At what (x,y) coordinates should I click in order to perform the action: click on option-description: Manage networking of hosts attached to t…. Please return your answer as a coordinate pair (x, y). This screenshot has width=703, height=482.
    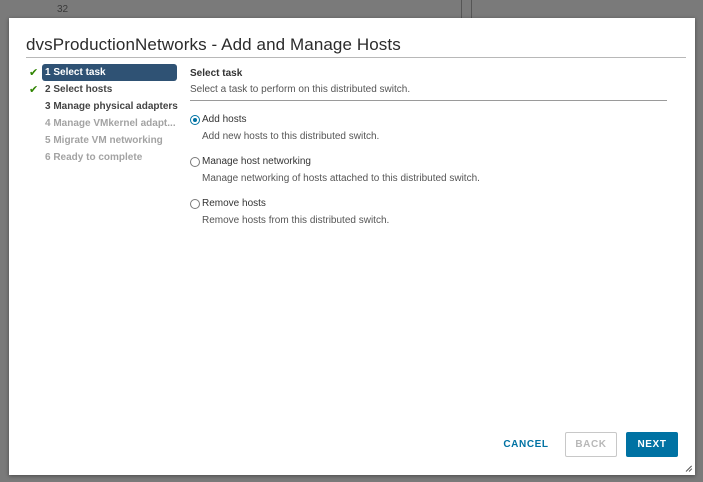
    Looking at the image, I should click on (341, 178).